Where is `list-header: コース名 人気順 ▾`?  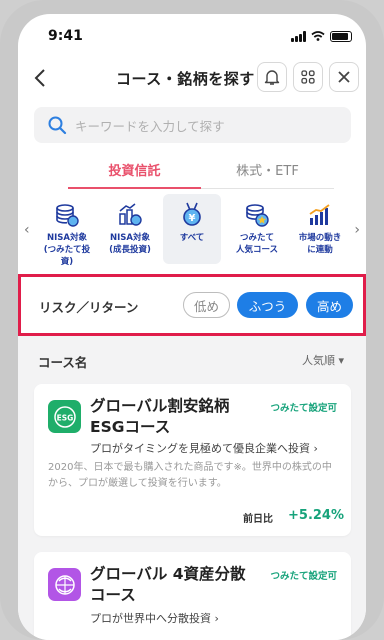 list-header: コース名 人気順 ▾ is located at coordinates (191, 362).